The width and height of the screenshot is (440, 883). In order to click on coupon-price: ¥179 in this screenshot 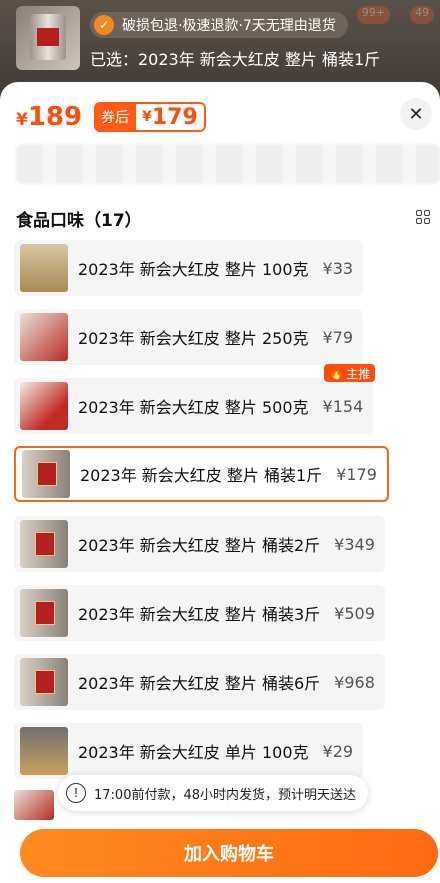, I will do `click(171, 117)`.